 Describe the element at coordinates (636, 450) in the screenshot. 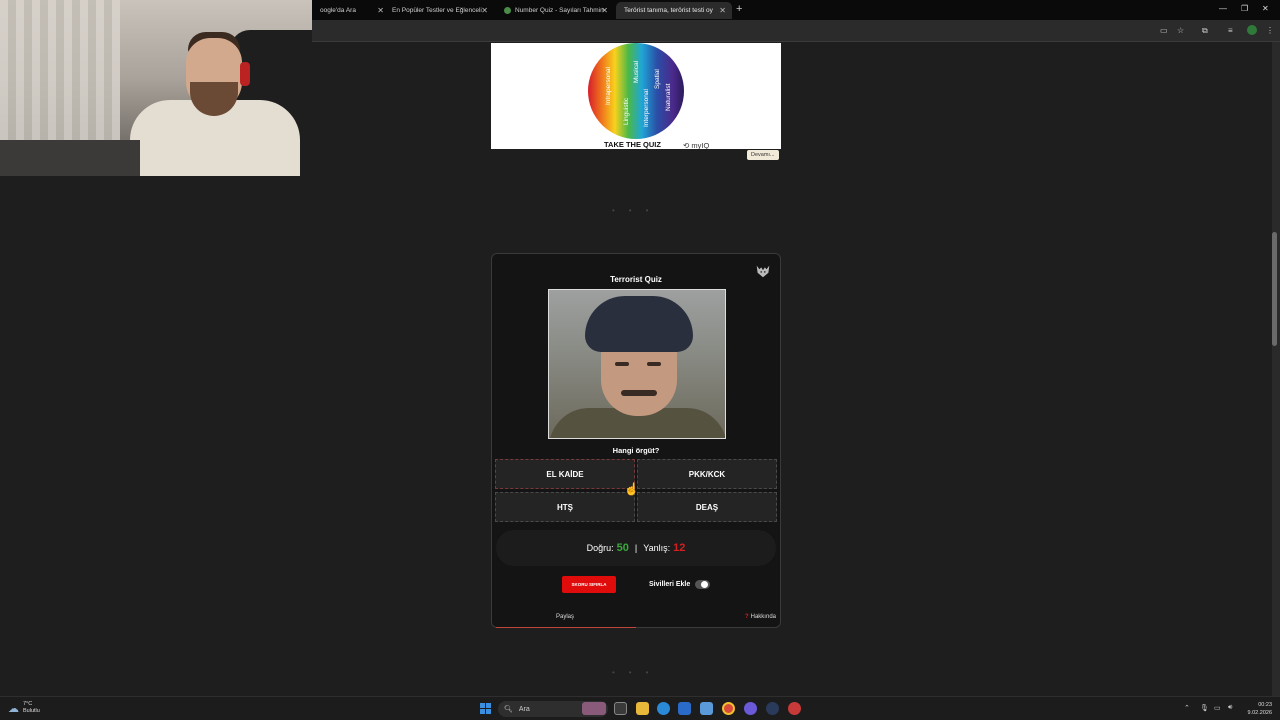

I see `quiz-question: Hangi örgüt?` at that location.